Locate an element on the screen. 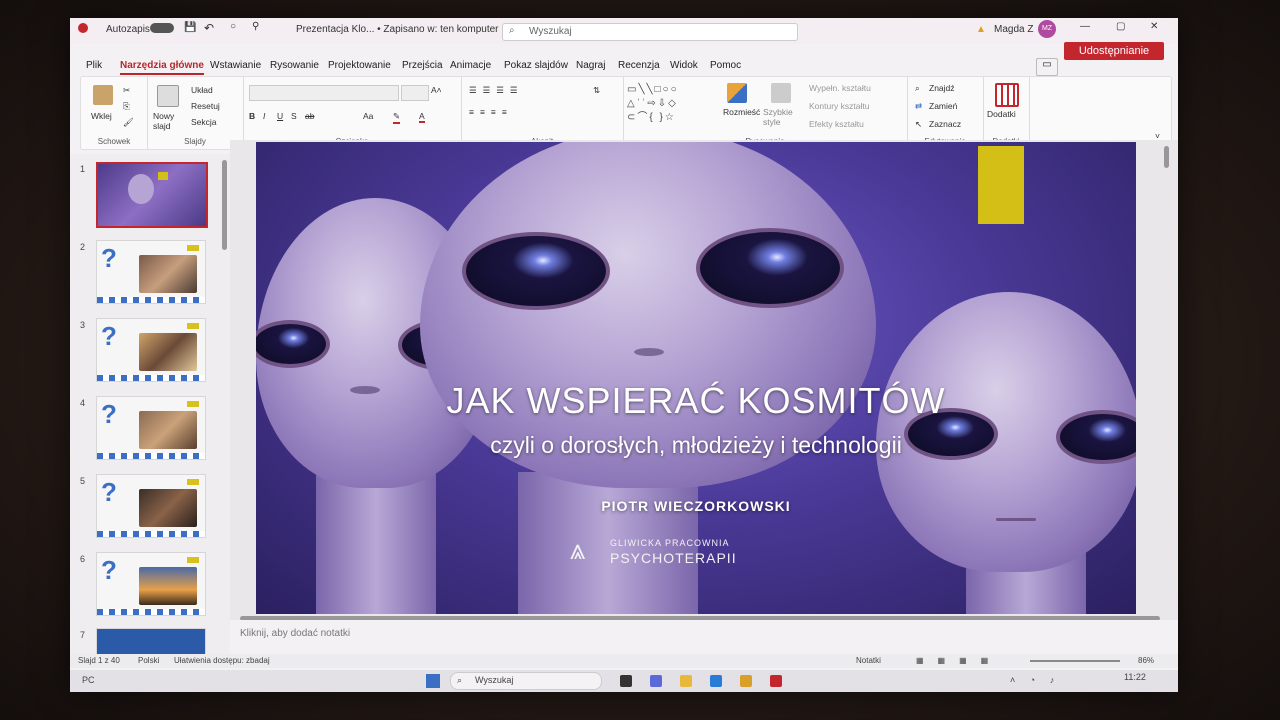  user-avatar: MZ is located at coordinates (1047, 29).